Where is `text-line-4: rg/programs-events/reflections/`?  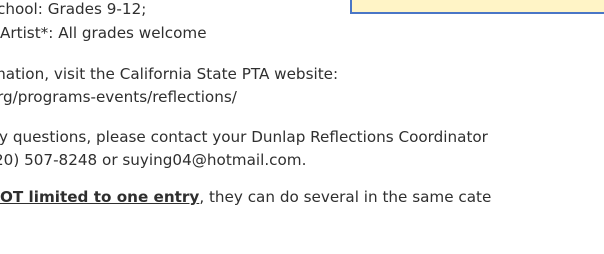 text-line-4: rg/programs-events/reflections/ is located at coordinates (118, 97).